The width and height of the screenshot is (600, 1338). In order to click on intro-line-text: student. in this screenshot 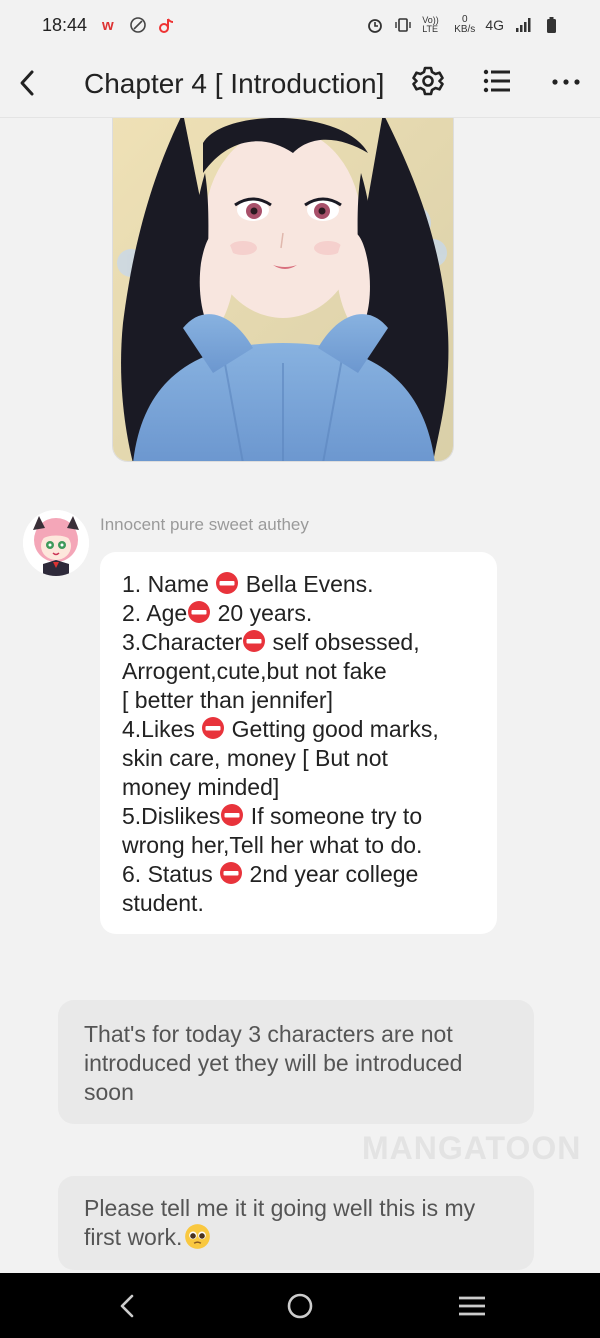, I will do `click(163, 903)`.